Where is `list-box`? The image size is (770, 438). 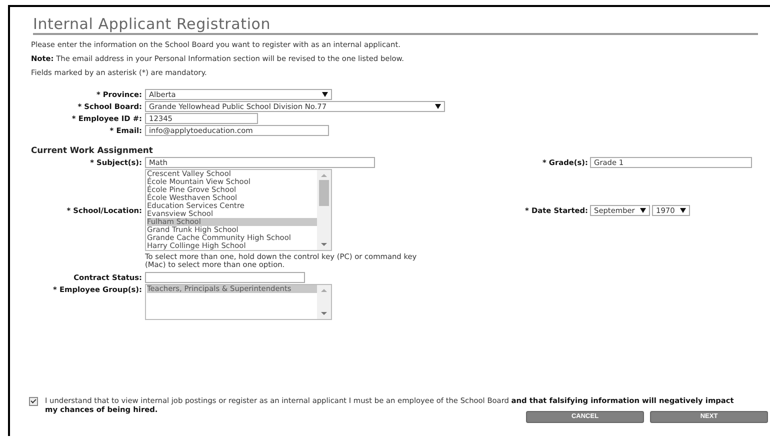
list-box is located at coordinates (238, 210).